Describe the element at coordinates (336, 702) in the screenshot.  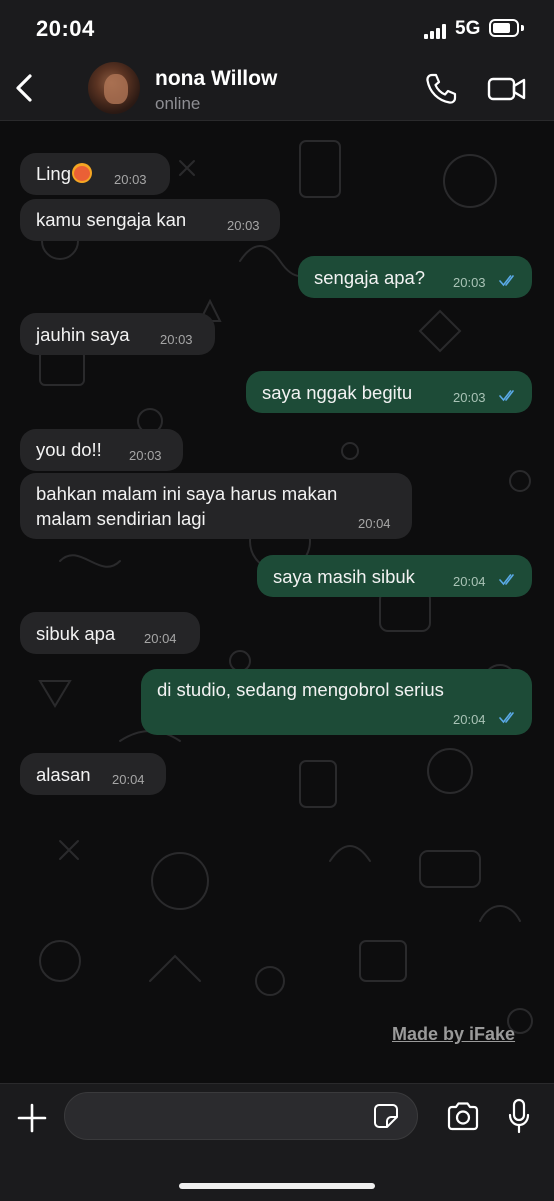
I see `message-bubble: di studio, sedang mengobrol serius 20:04` at that location.